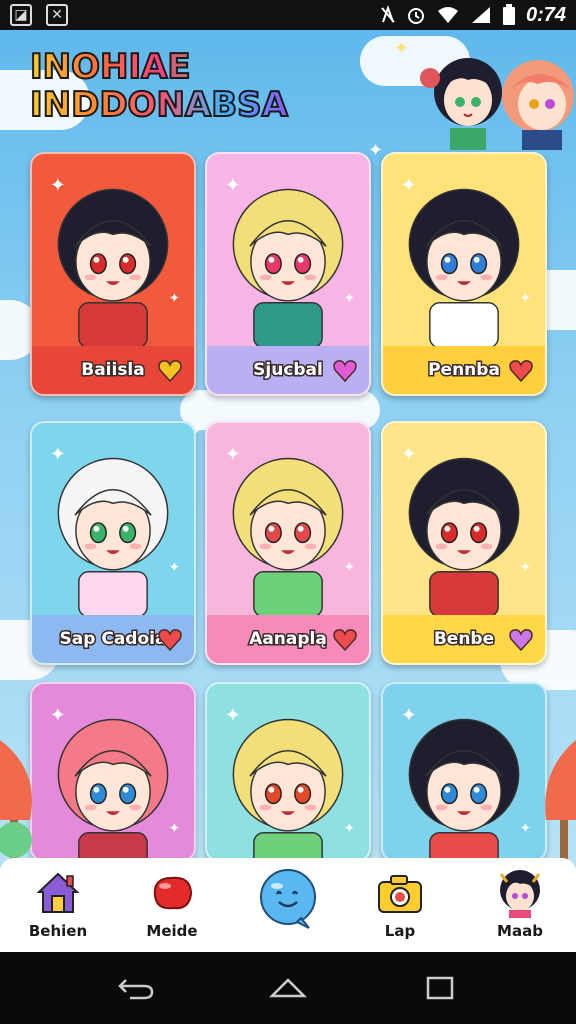  I want to click on camera-icon, so click(400, 894).